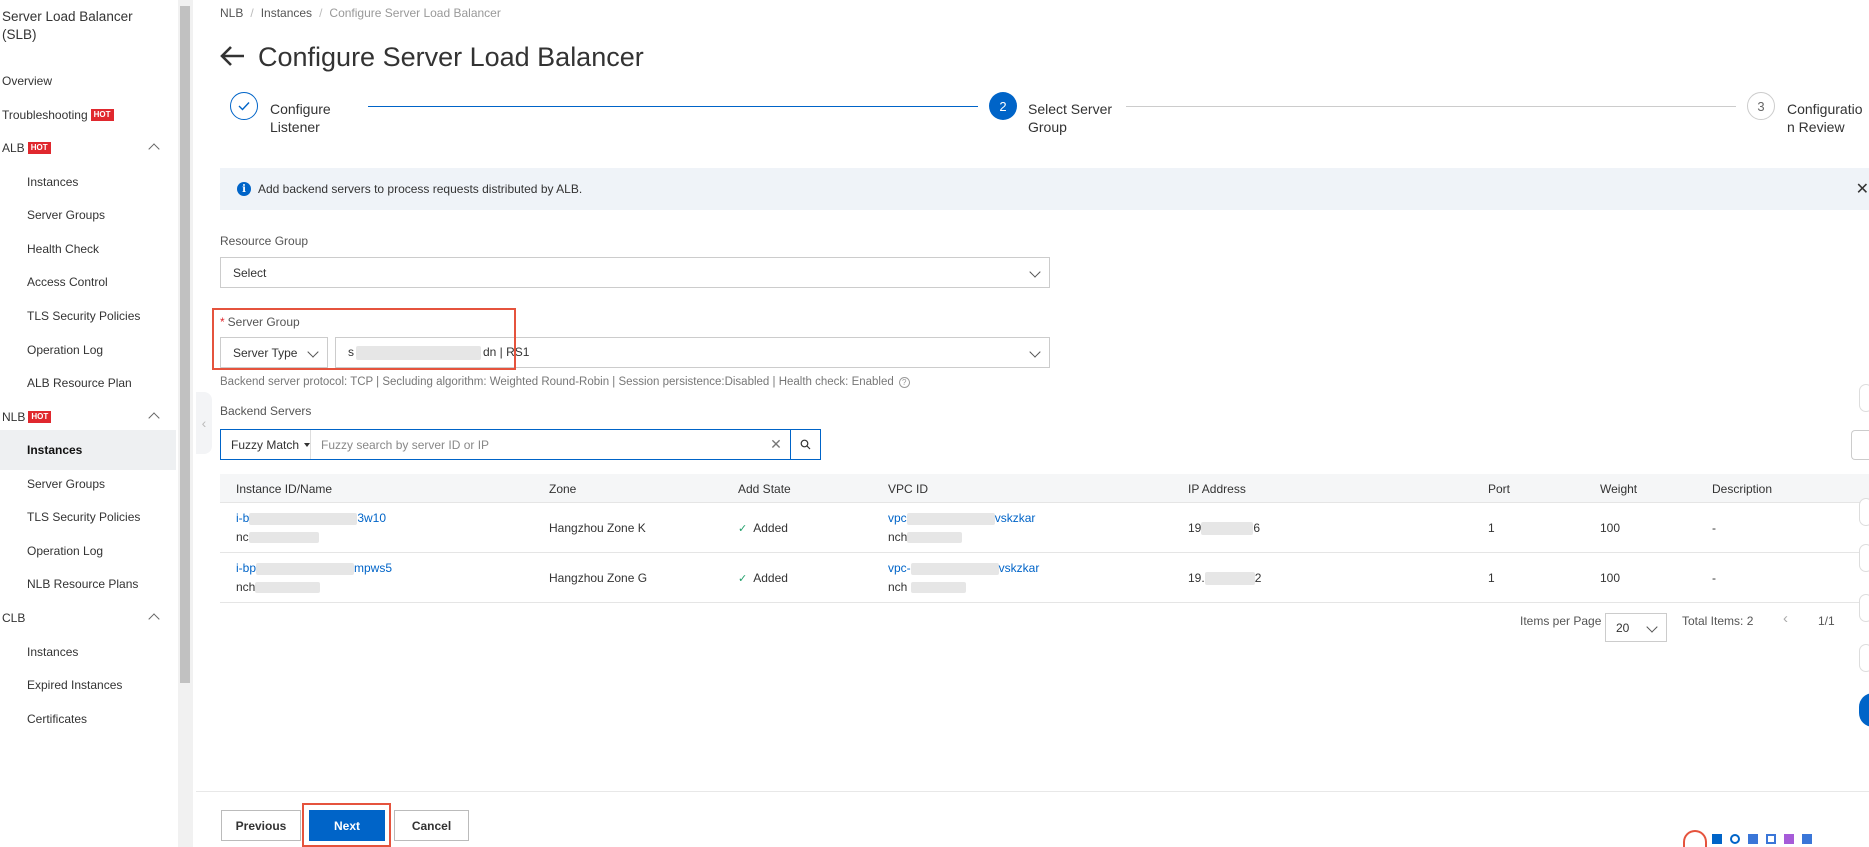 This screenshot has height=847, width=1869. Describe the element at coordinates (1610, 578) in the screenshot. I see `weight-cell: 100` at that location.